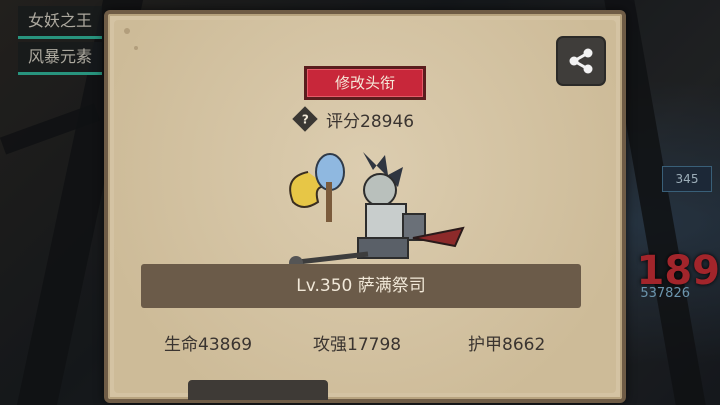 This screenshot has height=405, width=720. Describe the element at coordinates (365, 83) in the screenshot. I see `edit-title-button: 修改头衔` at that location.